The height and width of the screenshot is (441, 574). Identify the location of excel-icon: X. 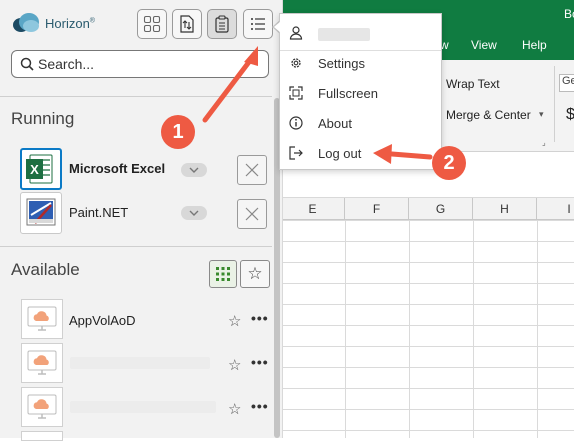
(39, 169).